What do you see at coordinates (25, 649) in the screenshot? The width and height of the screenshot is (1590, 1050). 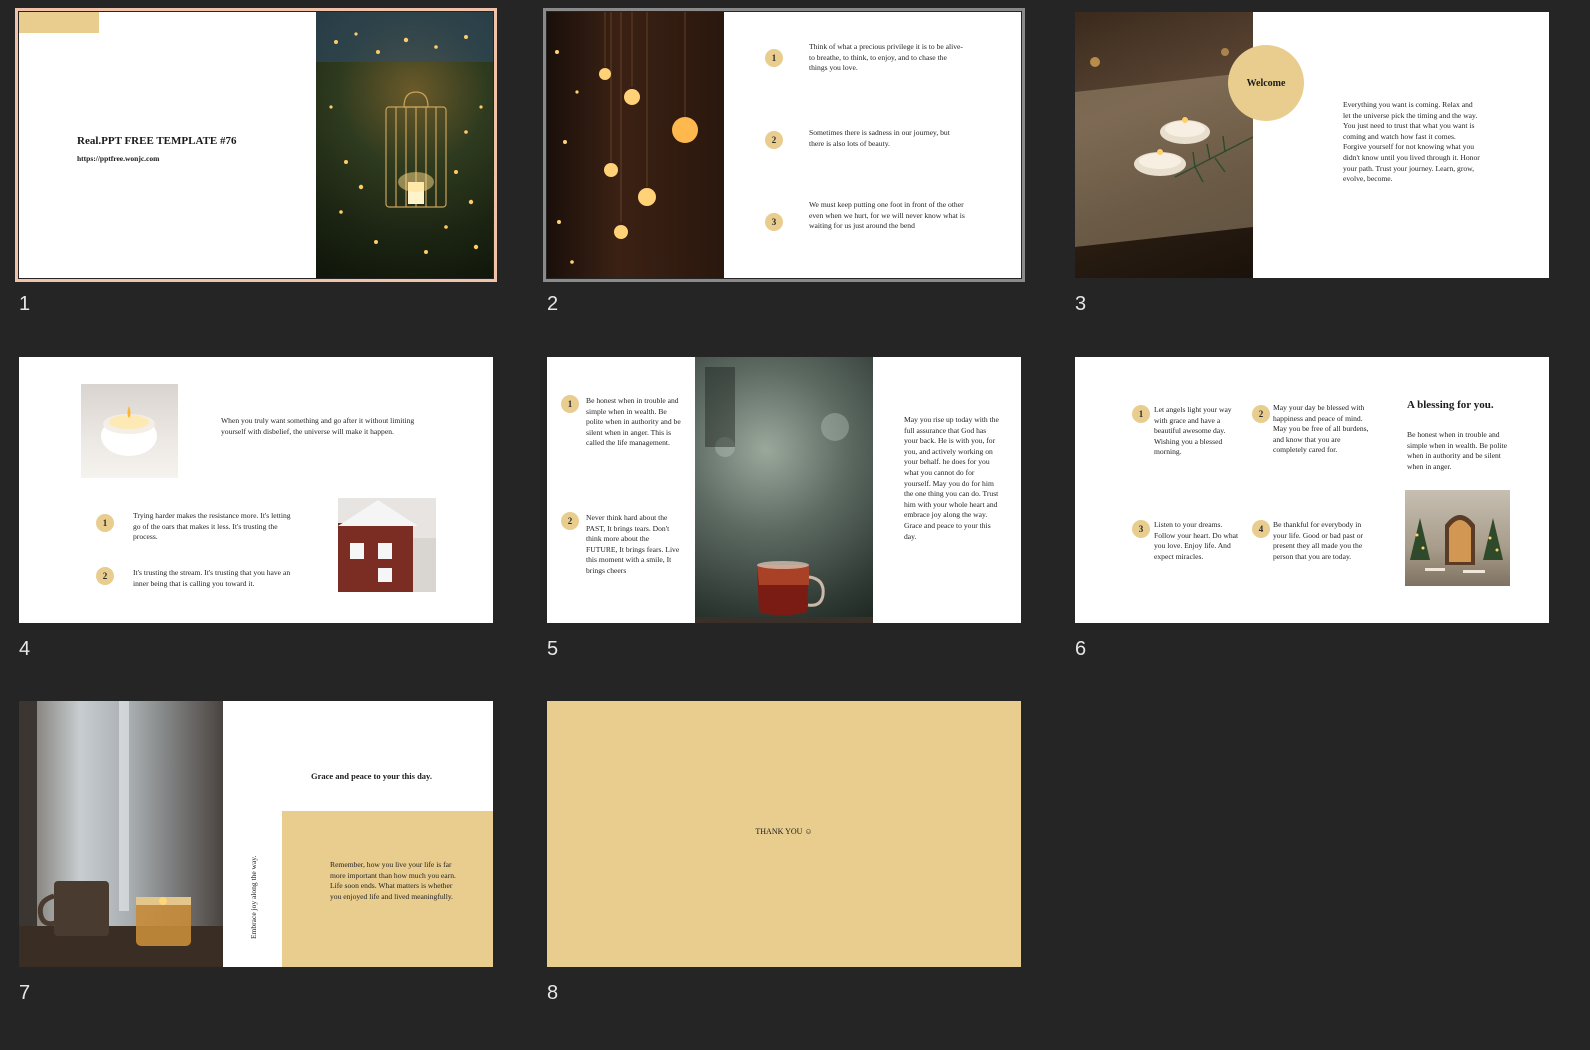 I see `slide-number-4: 4` at bounding box center [25, 649].